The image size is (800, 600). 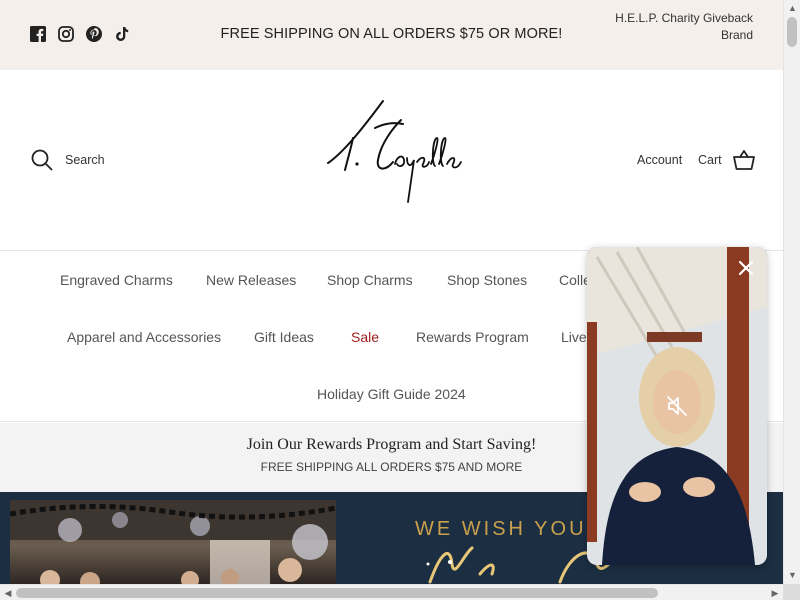 What do you see at coordinates (391, 394) in the screenshot?
I see `nav-item-holiday-gift-guide: Holiday Gift Guide 2024` at bounding box center [391, 394].